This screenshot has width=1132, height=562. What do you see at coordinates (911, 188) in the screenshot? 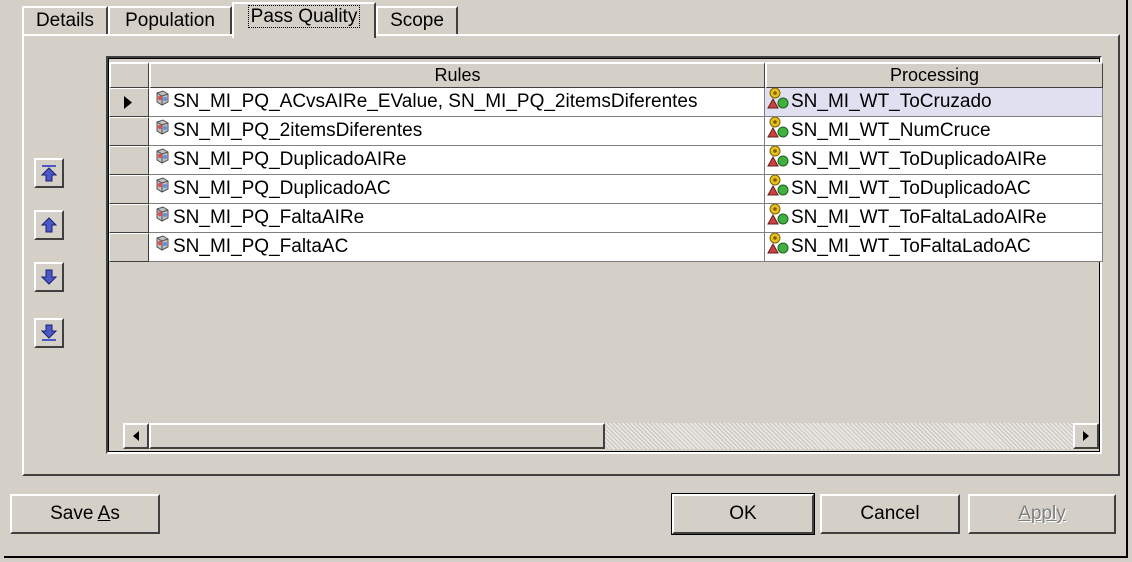
I see `processing-cell-text: SN_MI_WT_ToDuplicadoAC` at bounding box center [911, 188].